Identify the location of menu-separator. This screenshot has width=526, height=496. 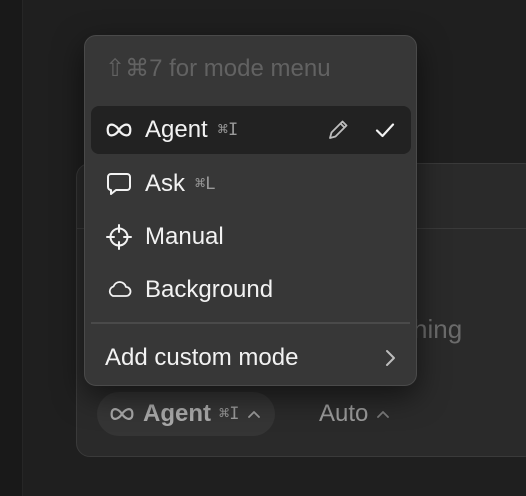
(250, 323).